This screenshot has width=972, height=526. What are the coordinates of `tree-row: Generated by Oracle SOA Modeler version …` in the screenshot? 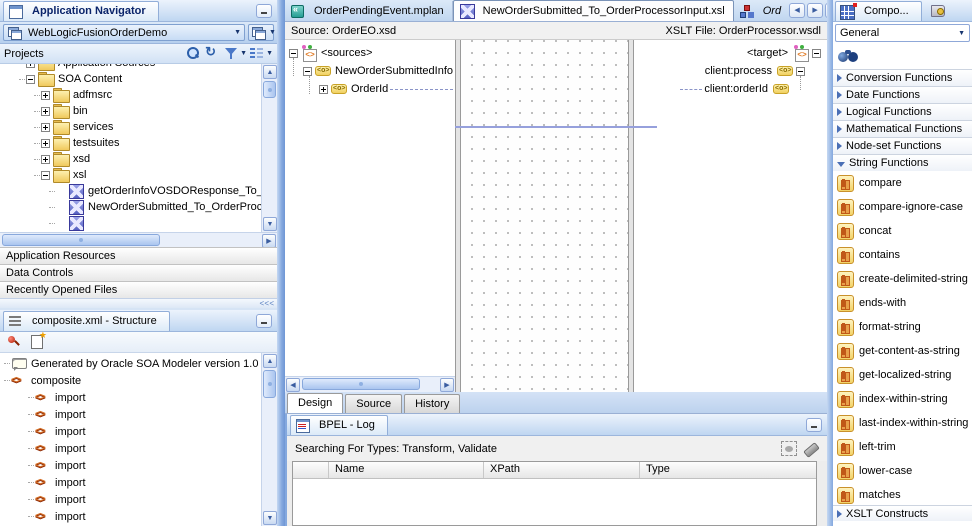 It's located at (130, 363).